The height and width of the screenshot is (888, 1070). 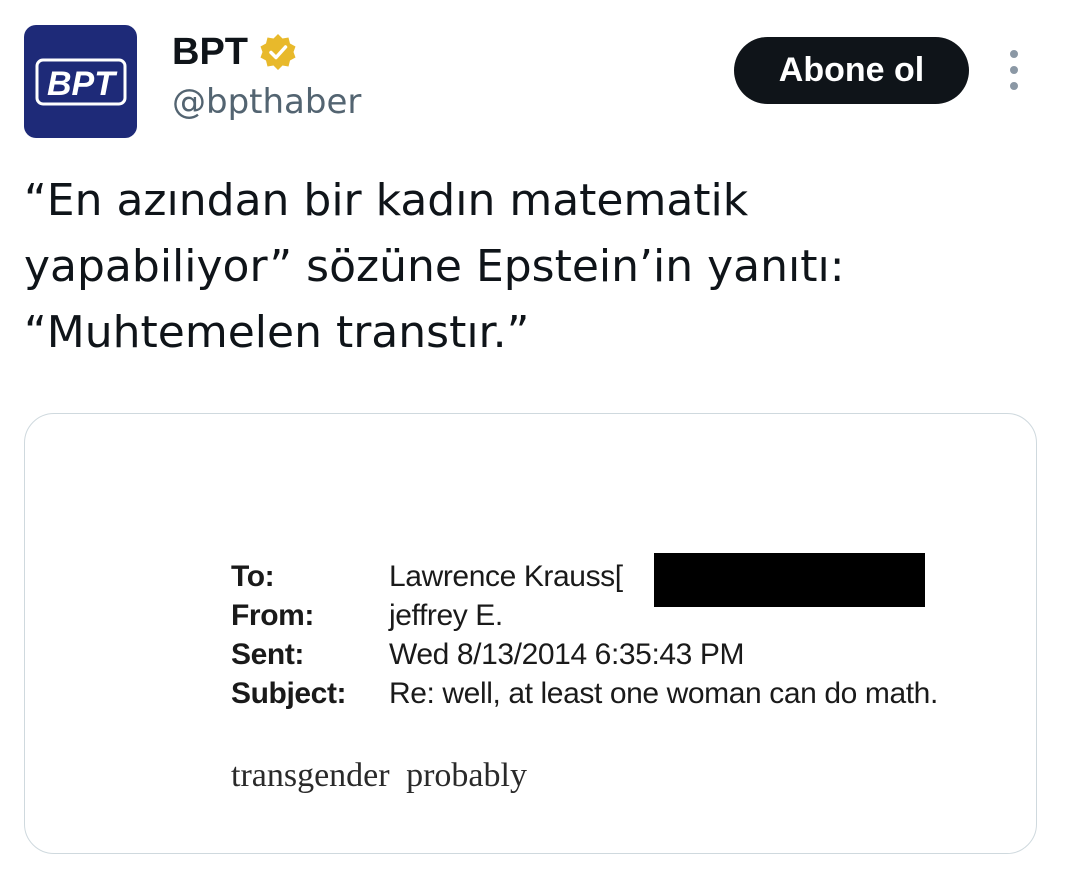 I want to click on tweet-text-line: “En azından bir kadın matematik, so click(x=386, y=200).